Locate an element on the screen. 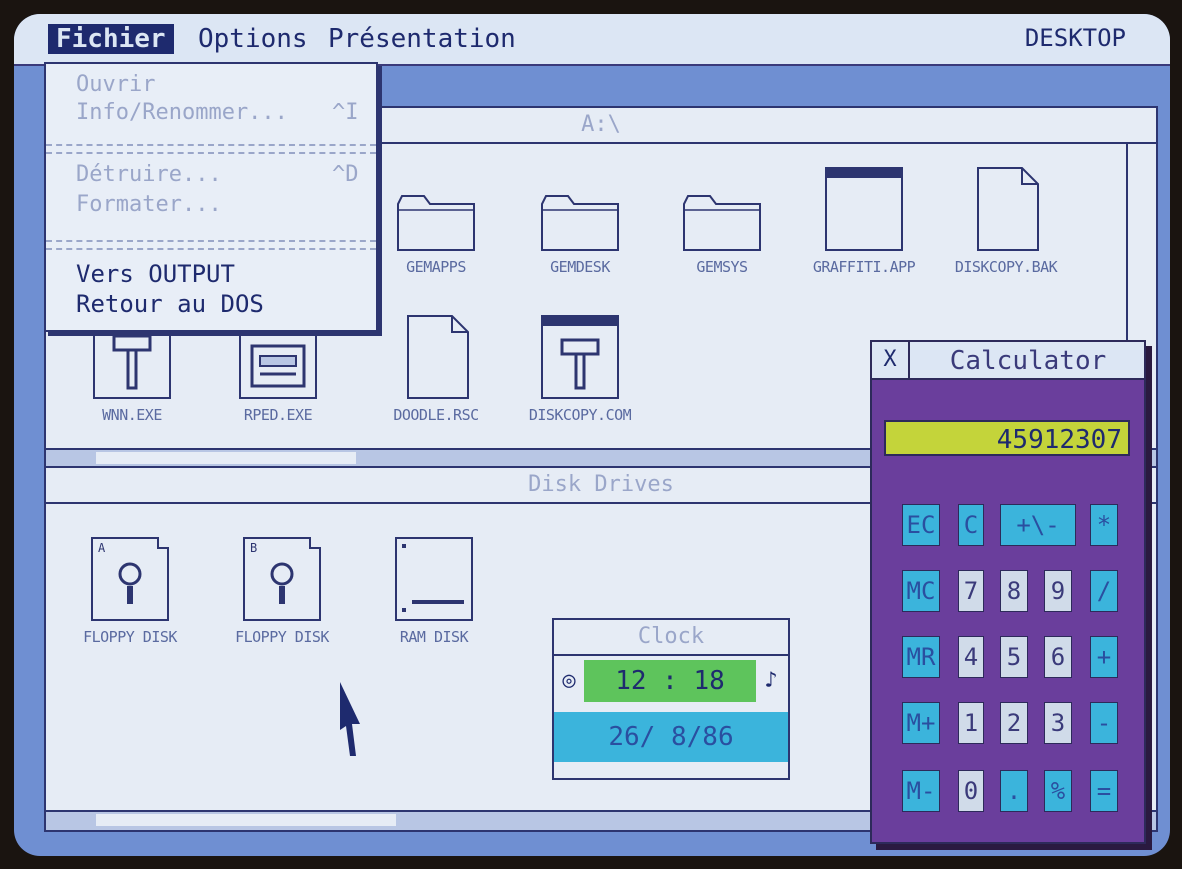 Image resolution: width=1182 pixels, height=869 pixels. menu-bar: Fichier Options Présentation DESKTOP is located at coordinates (592, 40).